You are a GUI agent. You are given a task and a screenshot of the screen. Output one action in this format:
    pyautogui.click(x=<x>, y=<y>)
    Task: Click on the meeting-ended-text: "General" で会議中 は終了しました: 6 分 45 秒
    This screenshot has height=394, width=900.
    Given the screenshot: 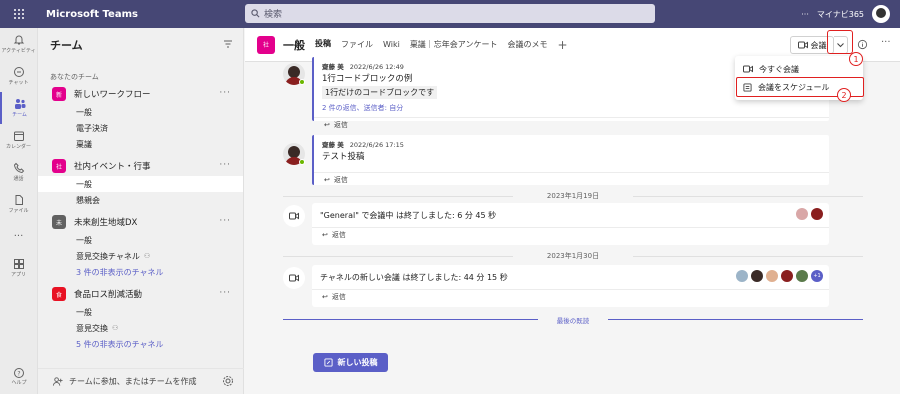 What is the action you would take?
    pyautogui.click(x=408, y=215)
    